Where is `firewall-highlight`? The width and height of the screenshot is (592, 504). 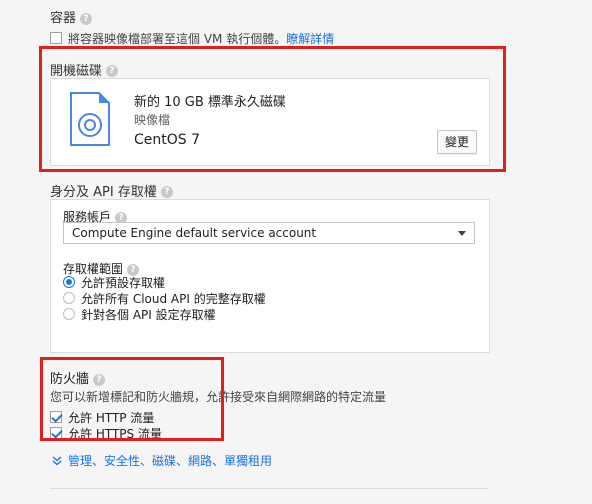
firewall-highlight is located at coordinates (132, 399).